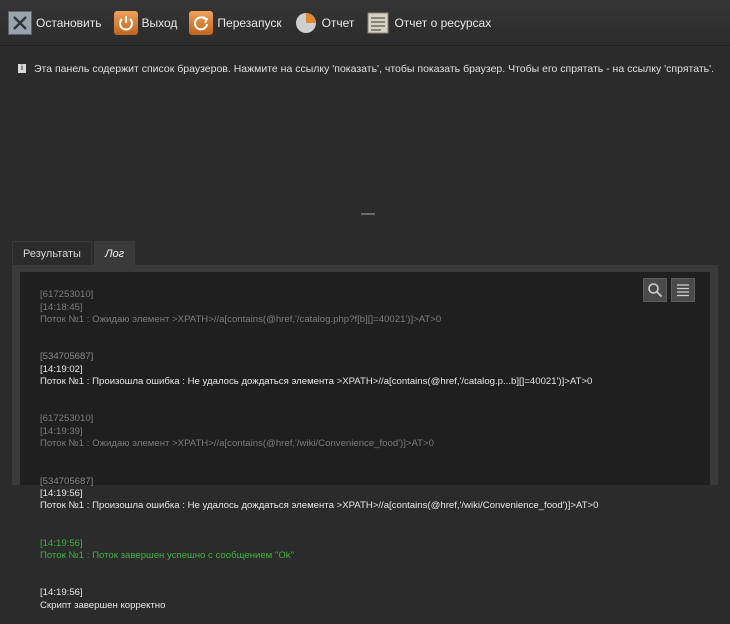 Image resolution: width=730 pixels, height=624 pixels. Describe the element at coordinates (125, 22) in the screenshot. I see `power-icon` at that location.